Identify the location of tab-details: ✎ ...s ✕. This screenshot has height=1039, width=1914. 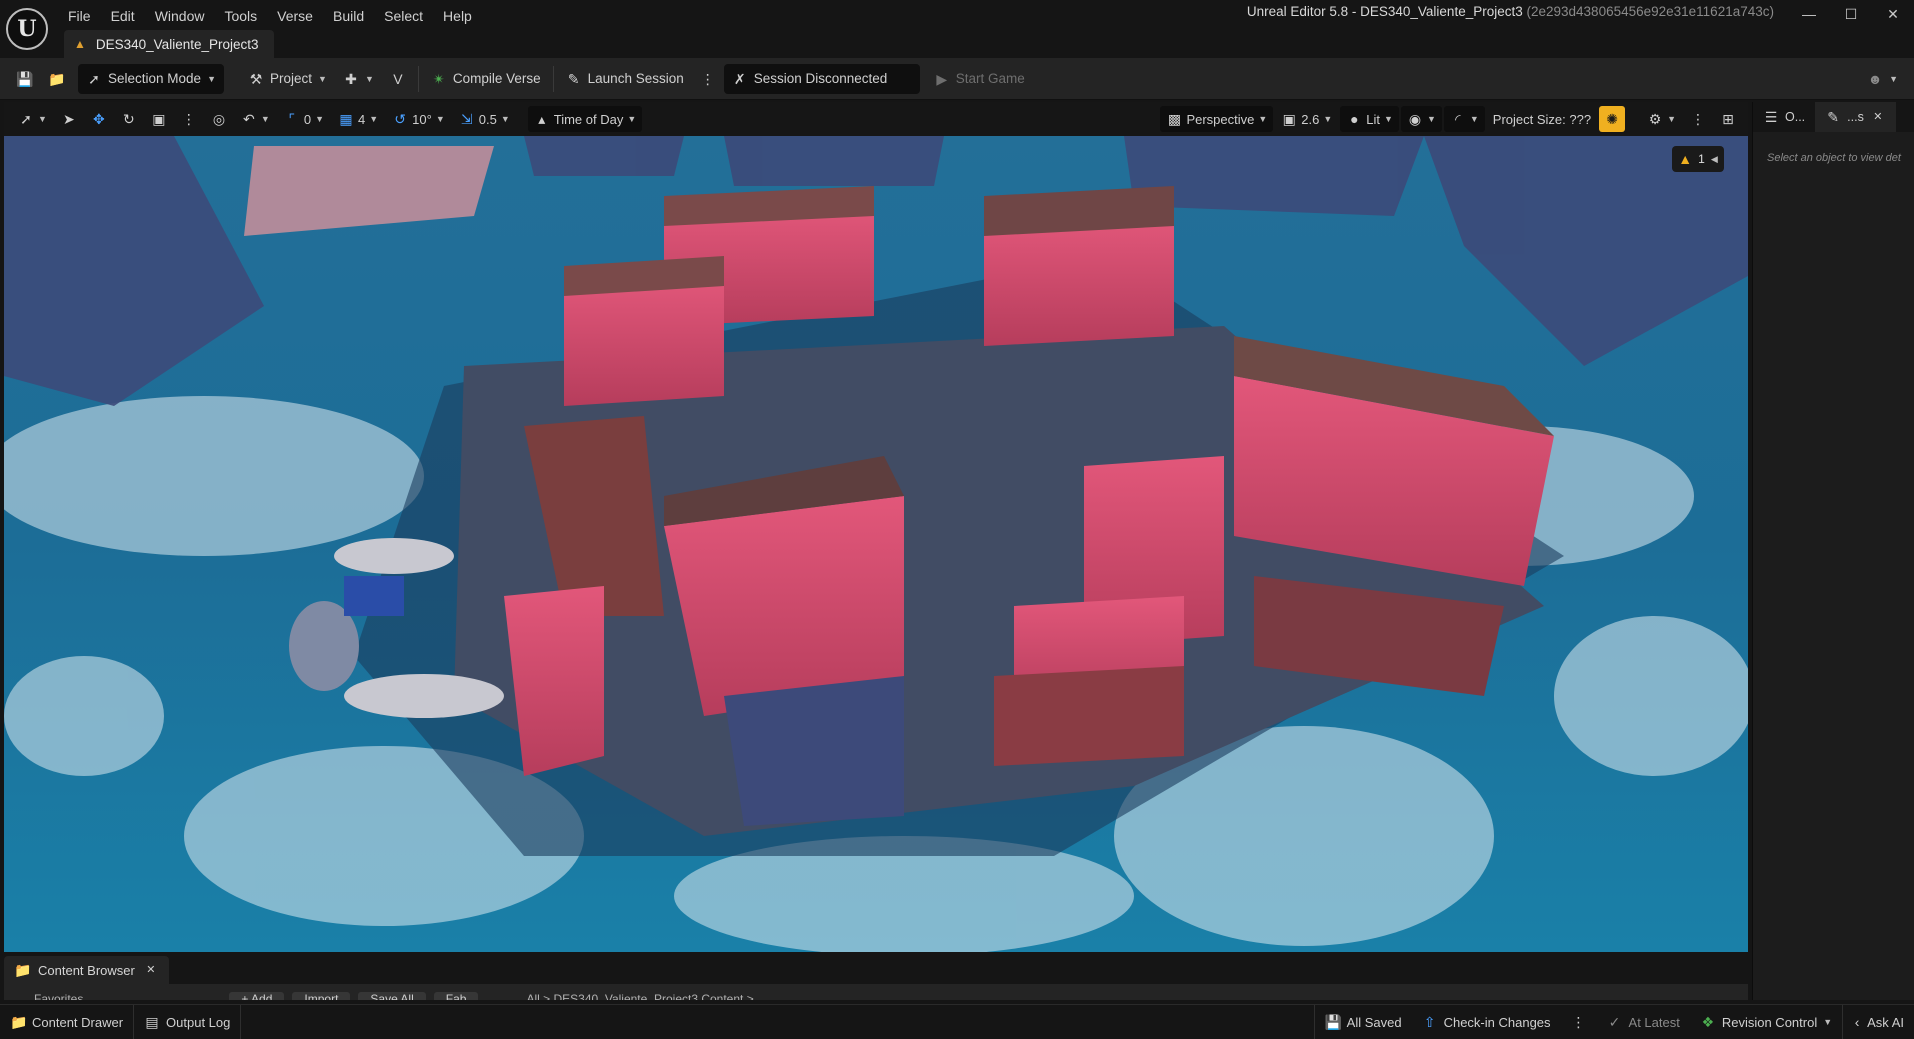
(1855, 117).